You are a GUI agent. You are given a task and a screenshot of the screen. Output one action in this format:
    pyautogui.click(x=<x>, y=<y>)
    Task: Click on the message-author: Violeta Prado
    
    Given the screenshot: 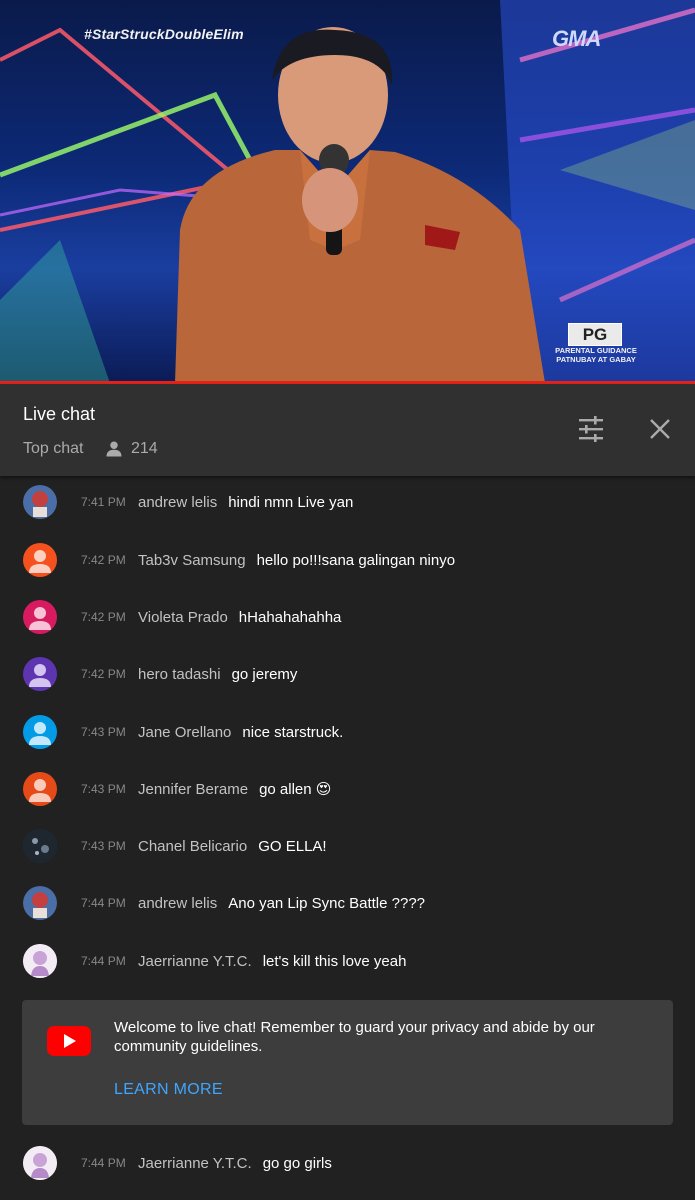 What is the action you would take?
    pyautogui.click(x=183, y=617)
    